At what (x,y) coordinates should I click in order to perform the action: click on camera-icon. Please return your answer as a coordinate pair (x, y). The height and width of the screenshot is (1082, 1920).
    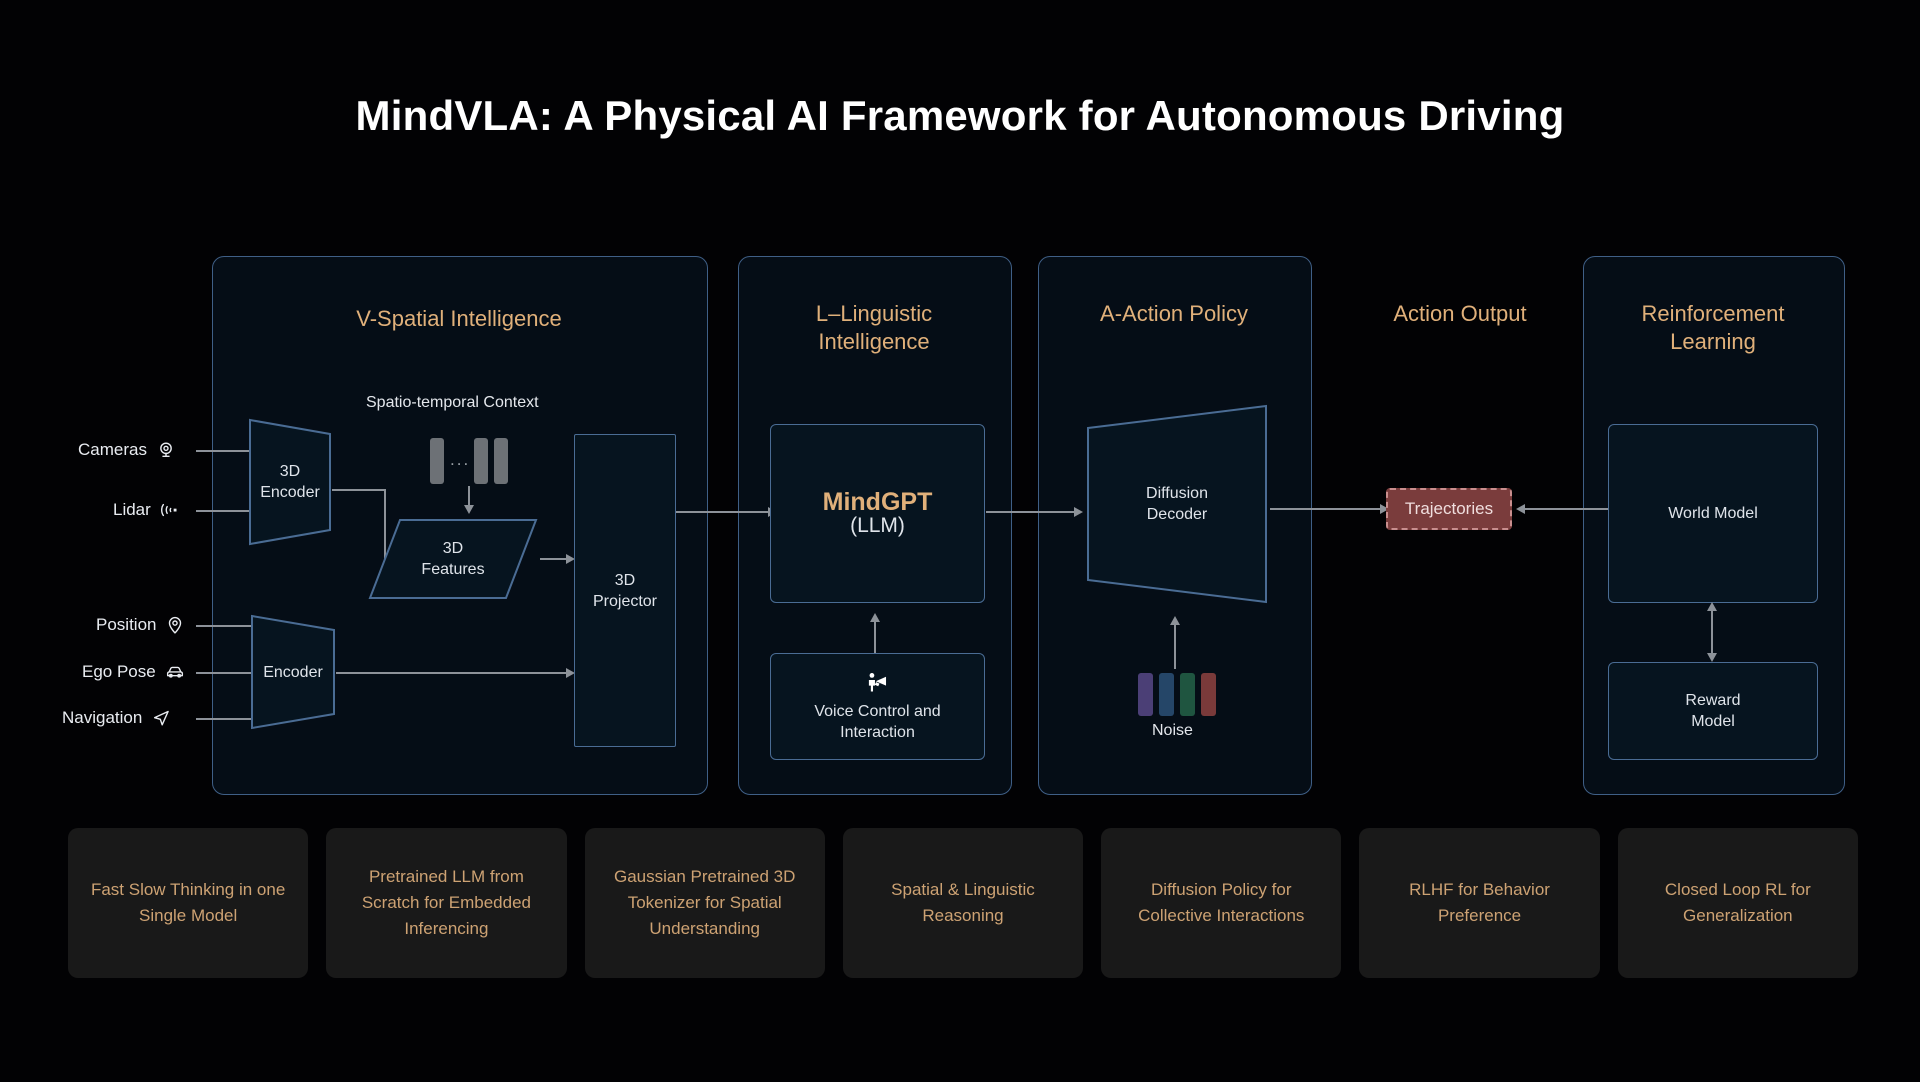
    Looking at the image, I should click on (166, 450).